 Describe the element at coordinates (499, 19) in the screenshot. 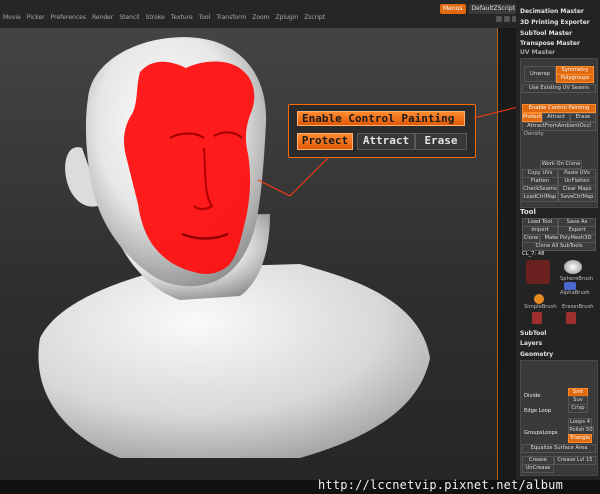

I see `minimize-icon` at that location.